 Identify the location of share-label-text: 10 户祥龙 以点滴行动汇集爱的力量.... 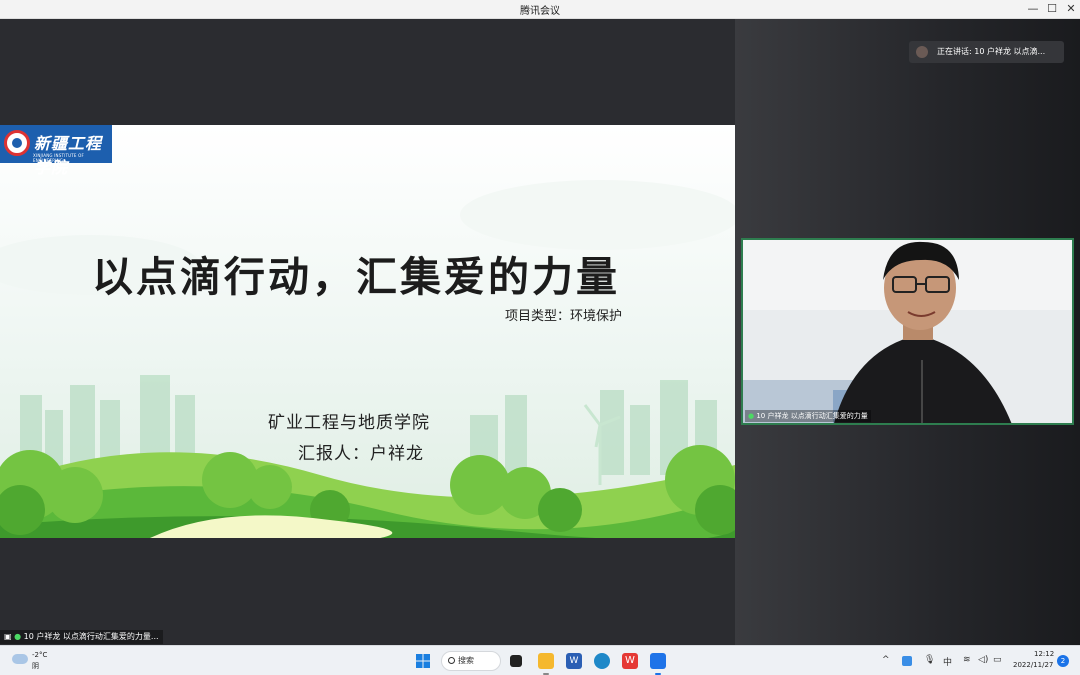
(91, 636).